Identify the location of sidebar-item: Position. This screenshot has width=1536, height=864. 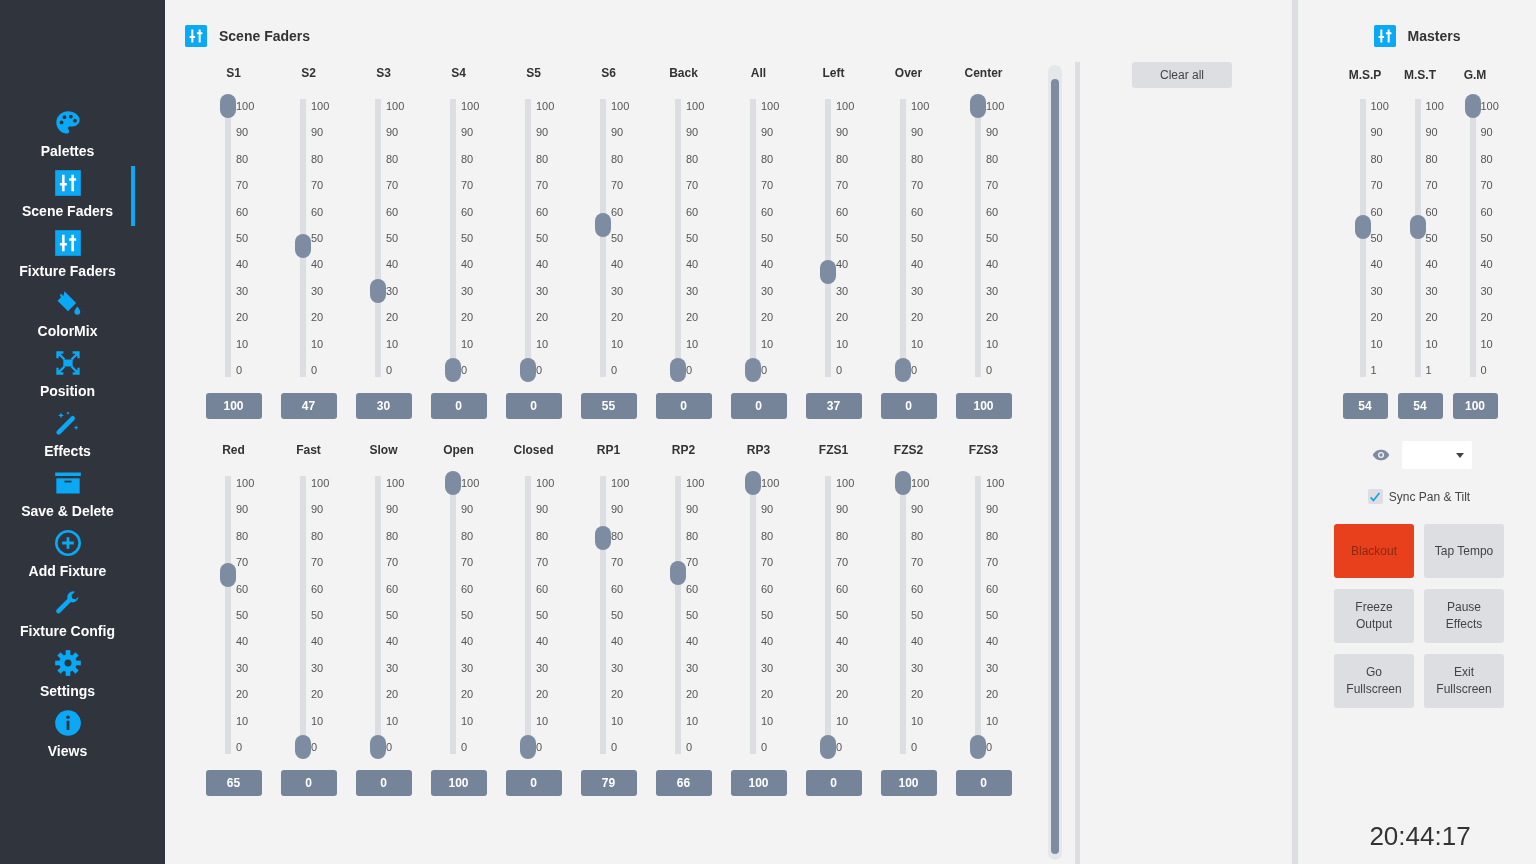
(67, 376).